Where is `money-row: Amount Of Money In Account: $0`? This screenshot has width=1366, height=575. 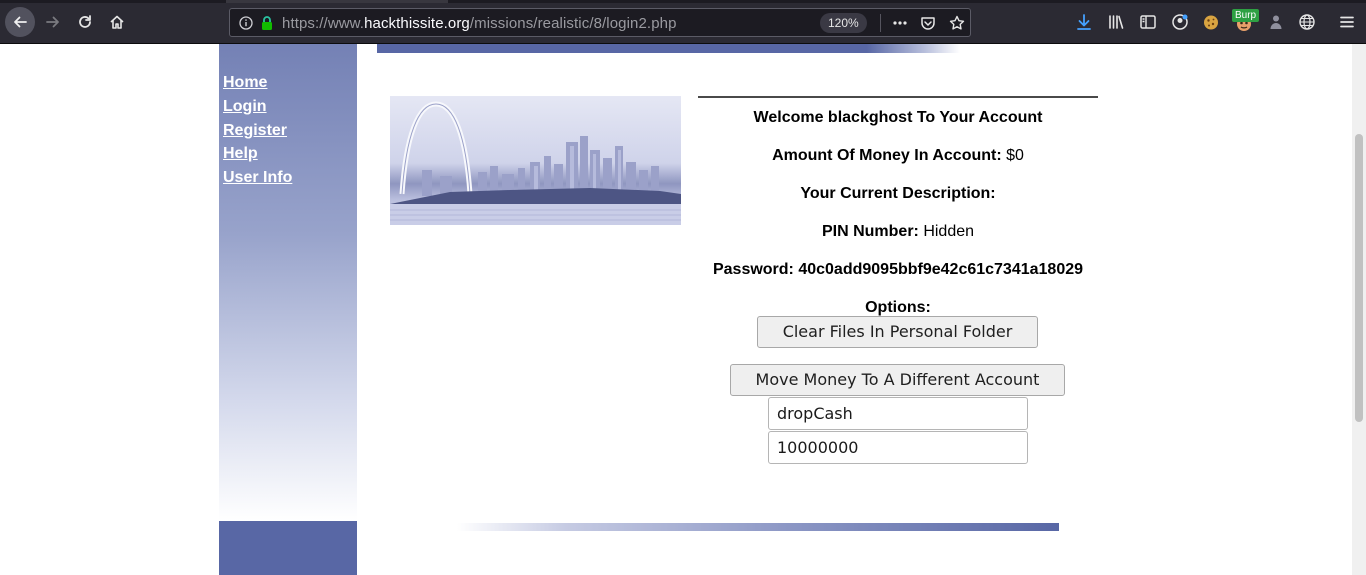 money-row: Amount Of Money In Account: $0 is located at coordinates (898, 166).